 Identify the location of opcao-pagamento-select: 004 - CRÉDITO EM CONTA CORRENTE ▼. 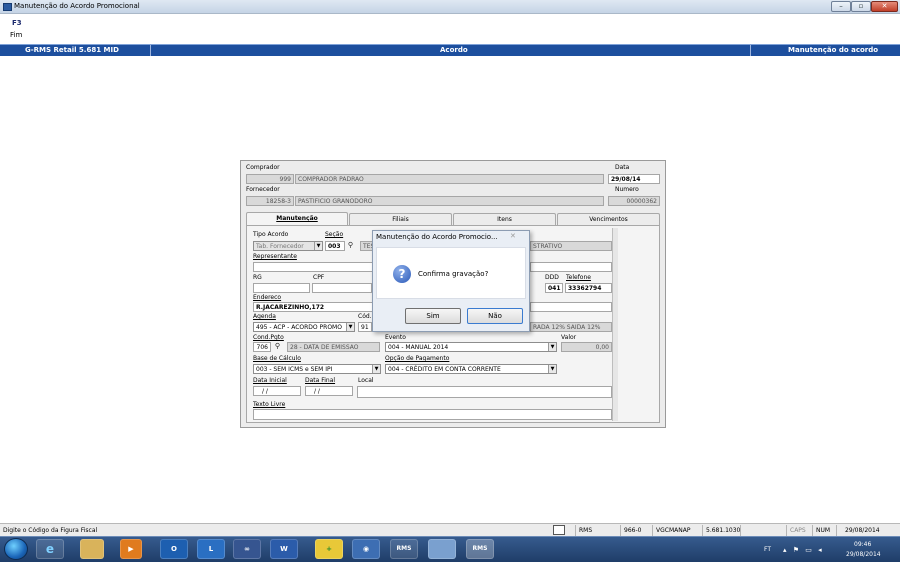
(471, 369).